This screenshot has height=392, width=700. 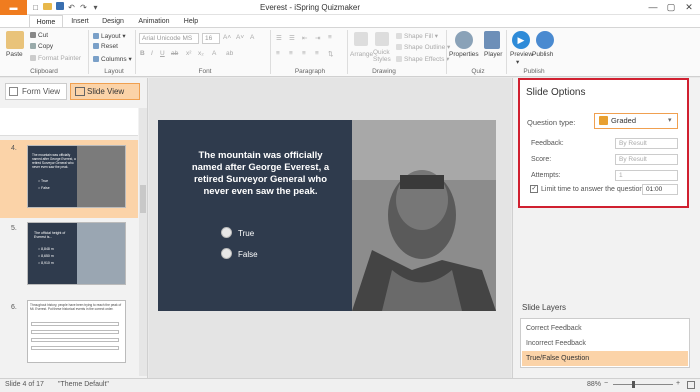 What do you see at coordinates (691, 385) in the screenshot?
I see `fit-to-window-icon` at bounding box center [691, 385].